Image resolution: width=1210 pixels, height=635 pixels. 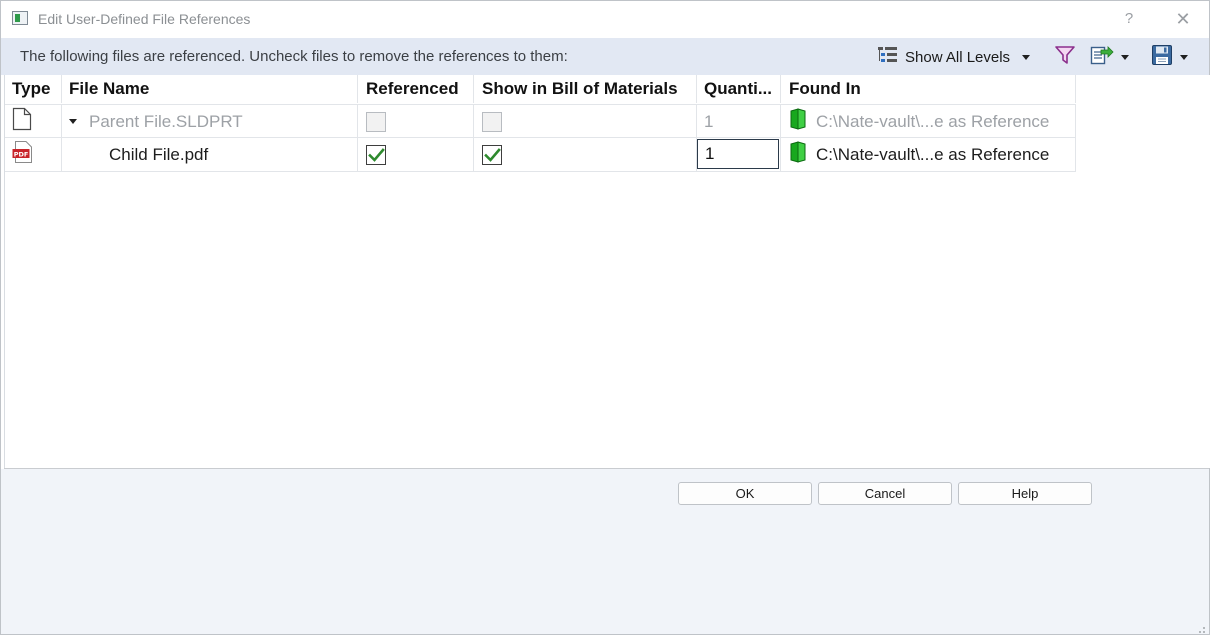 I want to click on filter-icon, so click(x=1065, y=57).